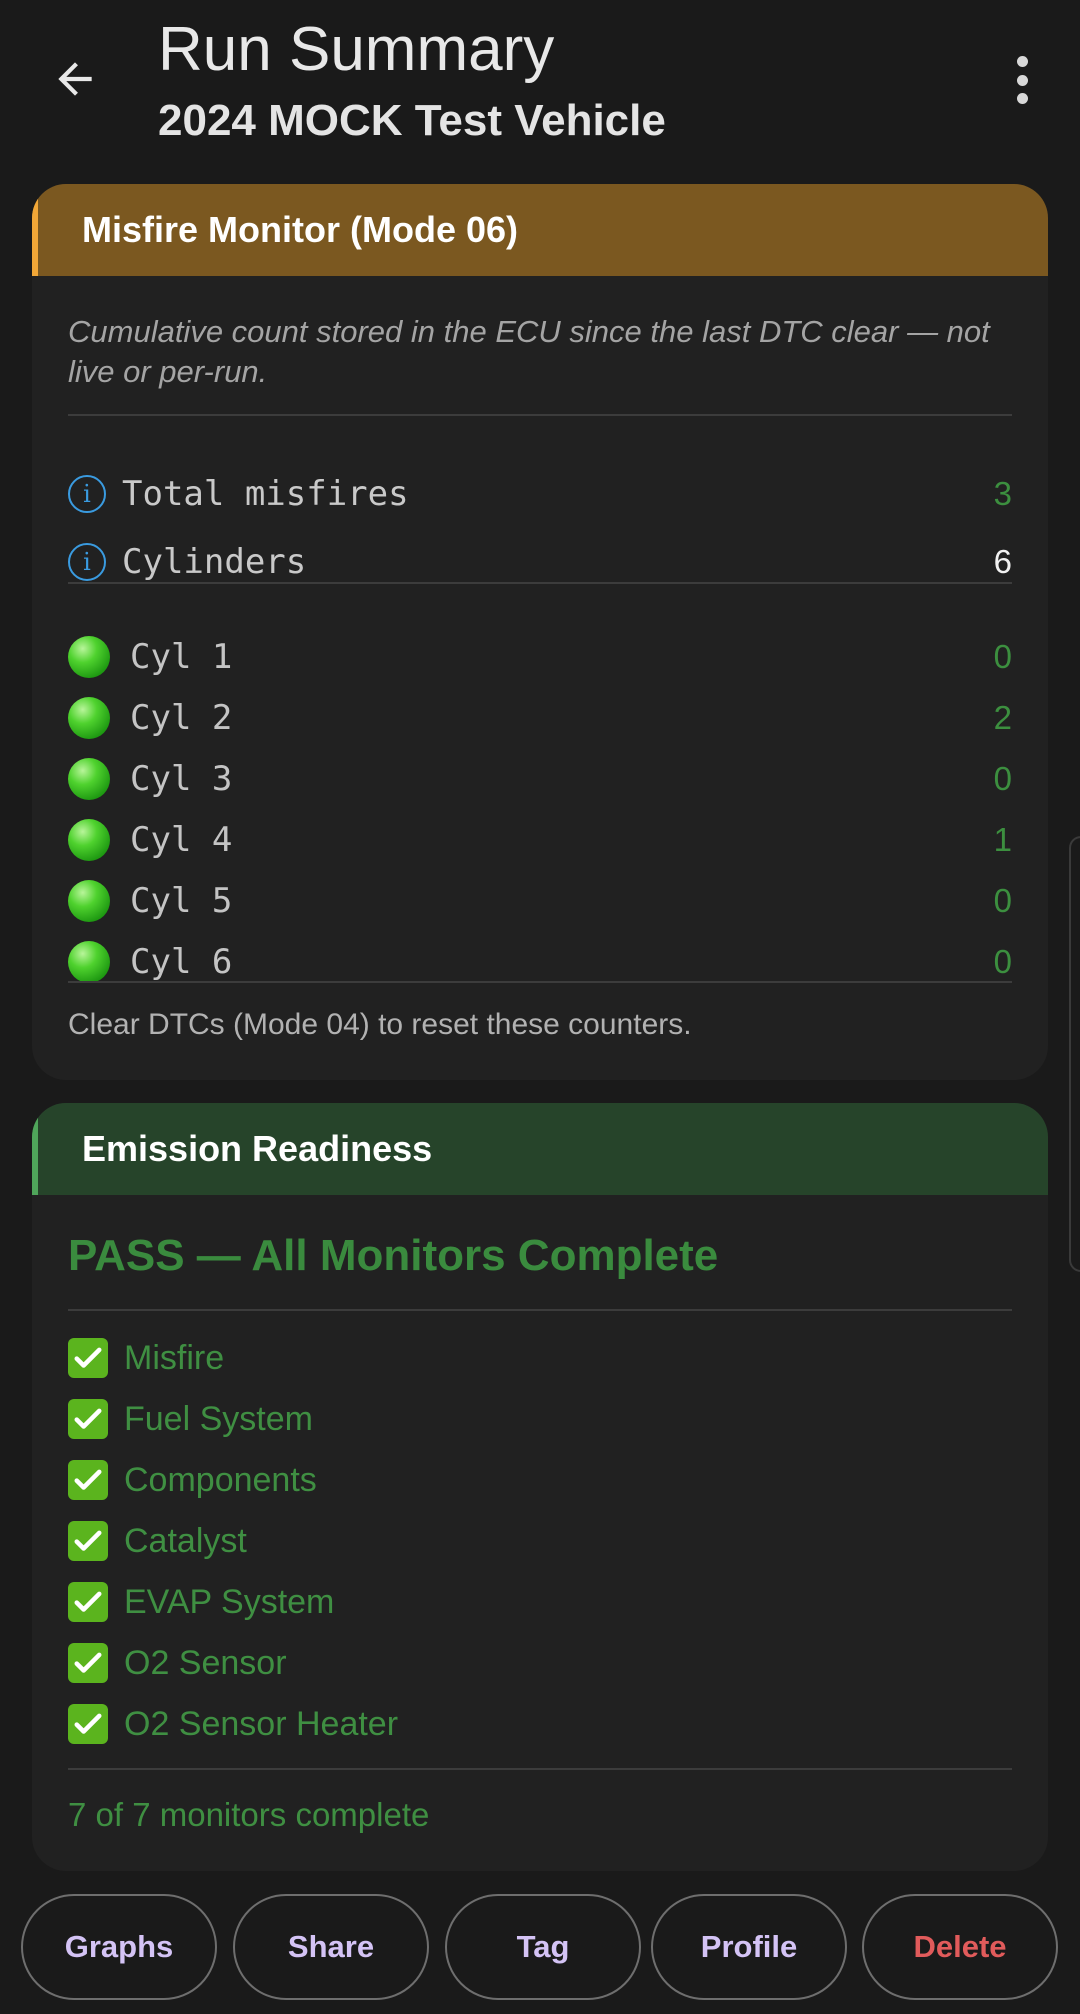 This screenshot has width=1080, height=2014. Describe the element at coordinates (540, 1663) in the screenshot. I see `monitor-row: O2 Sensor` at that location.